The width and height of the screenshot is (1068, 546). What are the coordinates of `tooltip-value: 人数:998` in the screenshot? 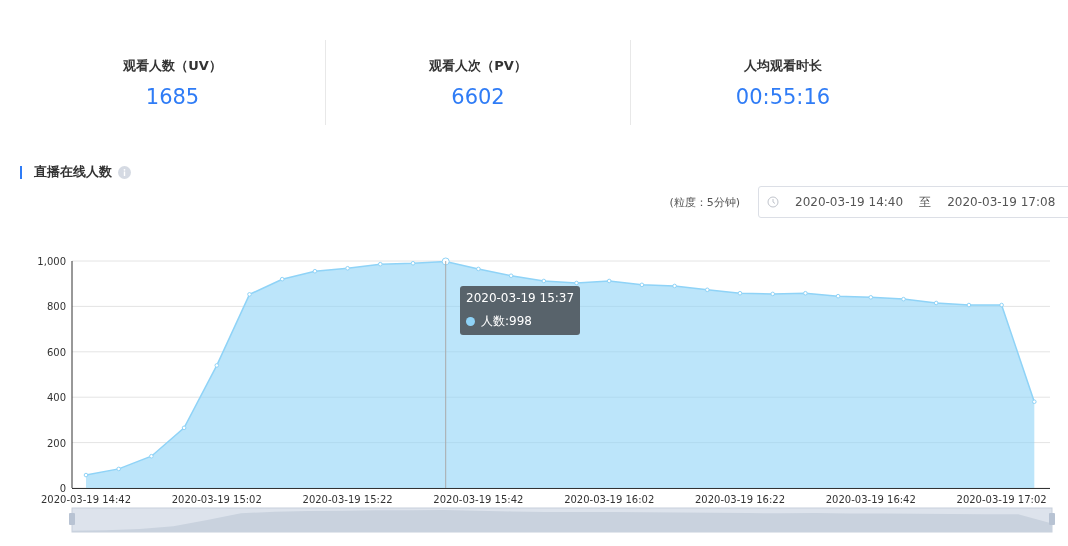 It's located at (506, 321).